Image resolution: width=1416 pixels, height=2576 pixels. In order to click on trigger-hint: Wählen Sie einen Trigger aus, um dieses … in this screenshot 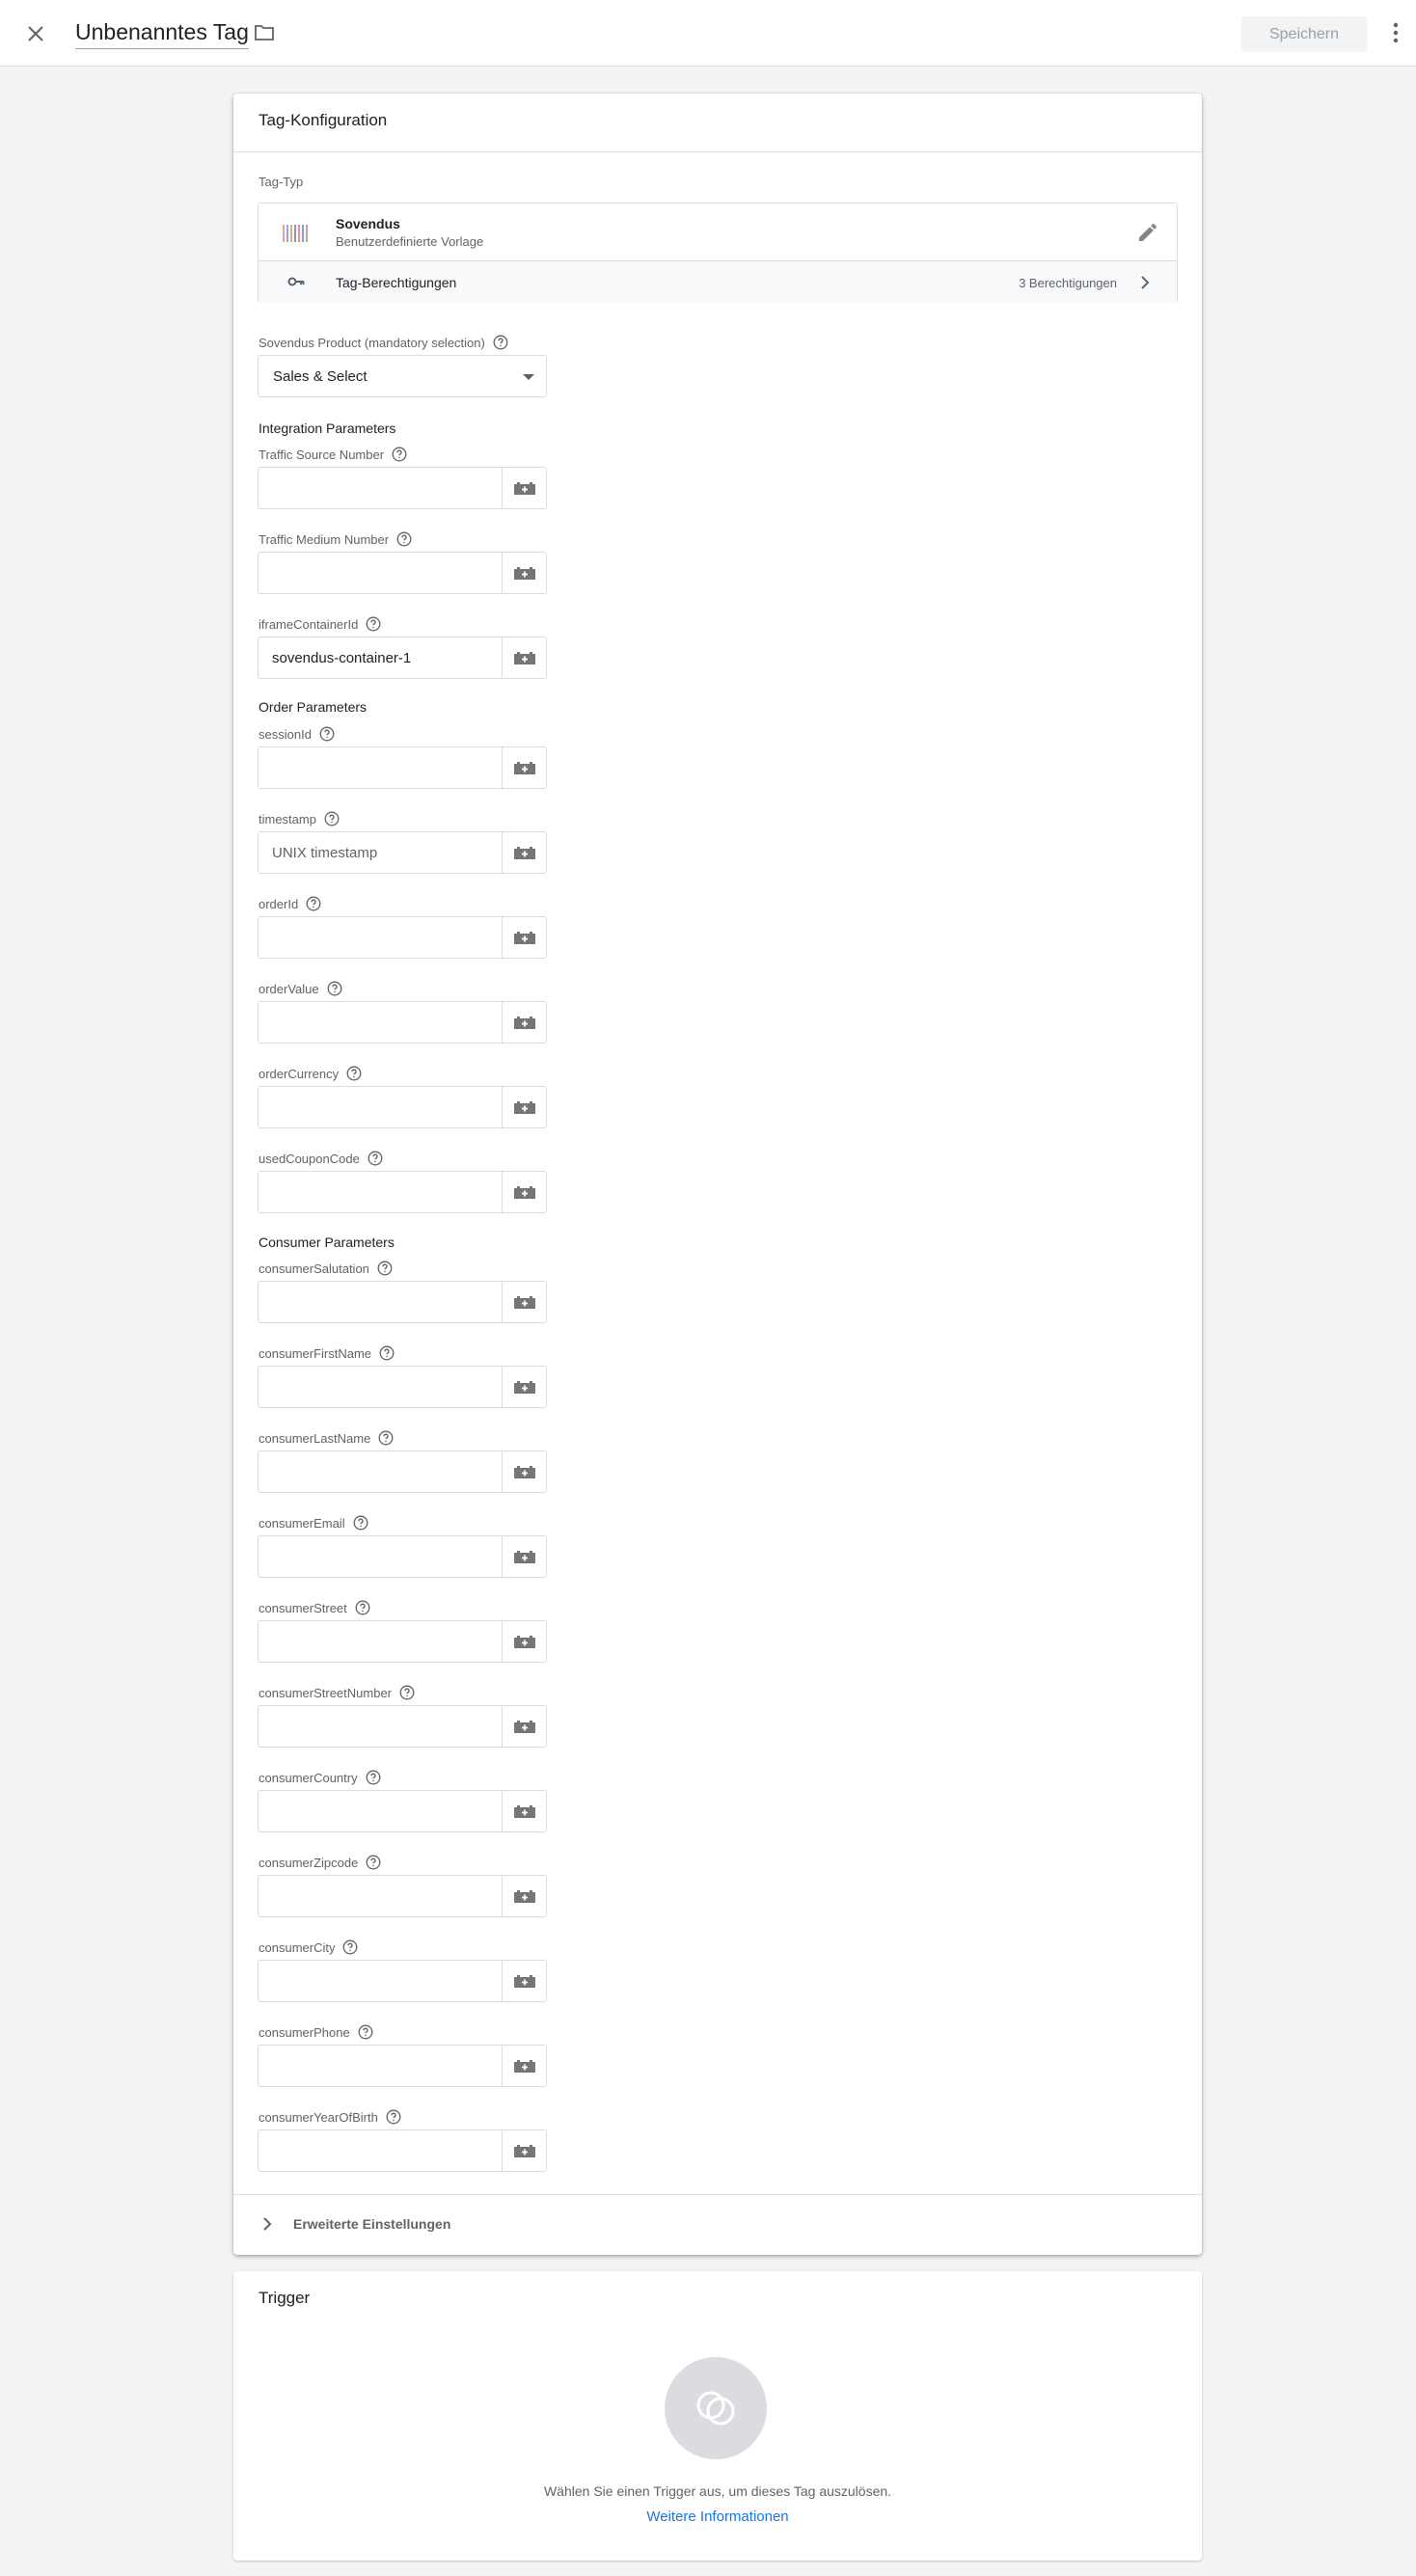, I will do `click(717, 2491)`.